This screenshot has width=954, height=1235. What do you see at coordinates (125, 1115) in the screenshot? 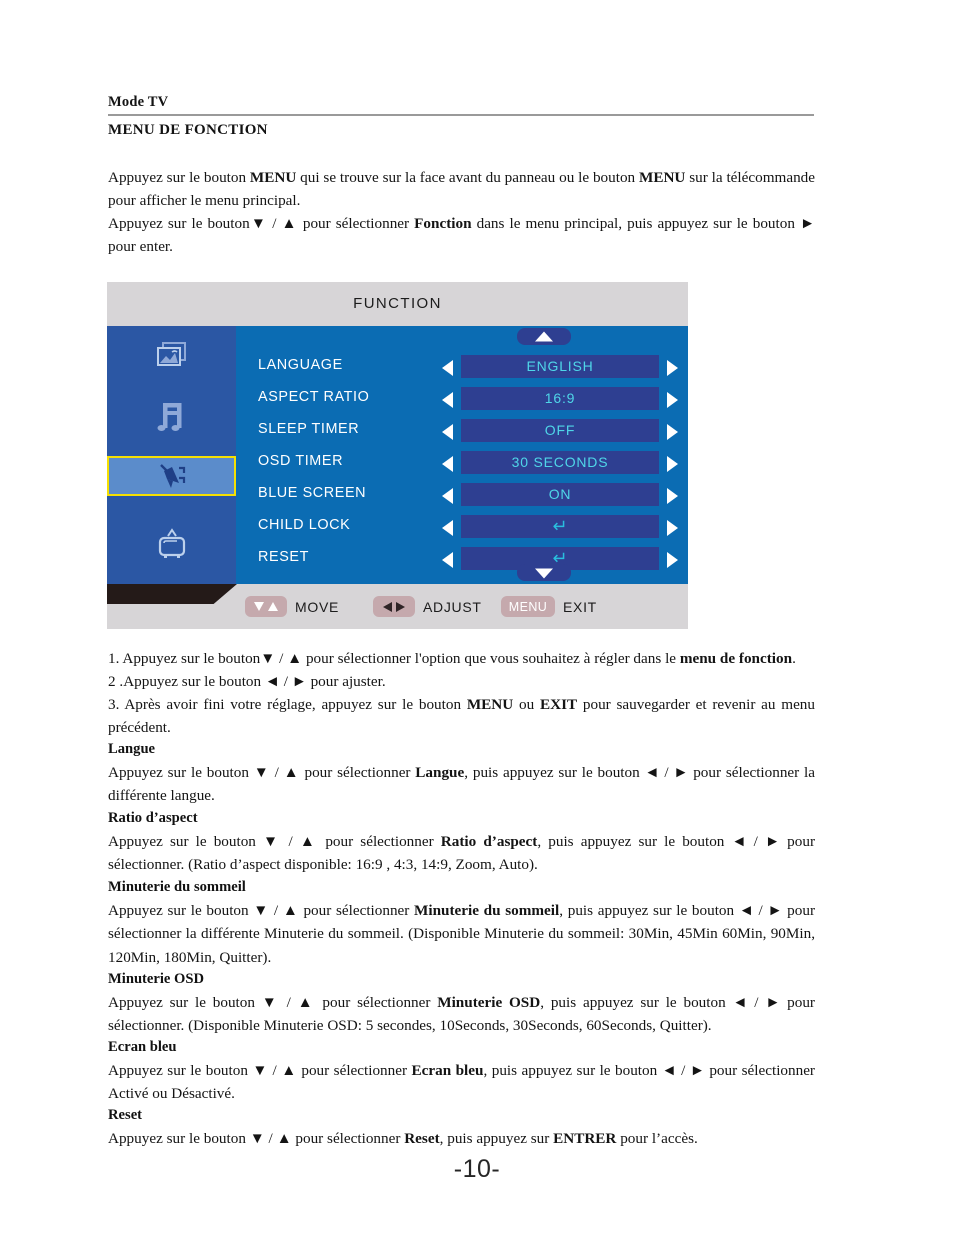
I see `subheading-reset: Reset` at bounding box center [125, 1115].